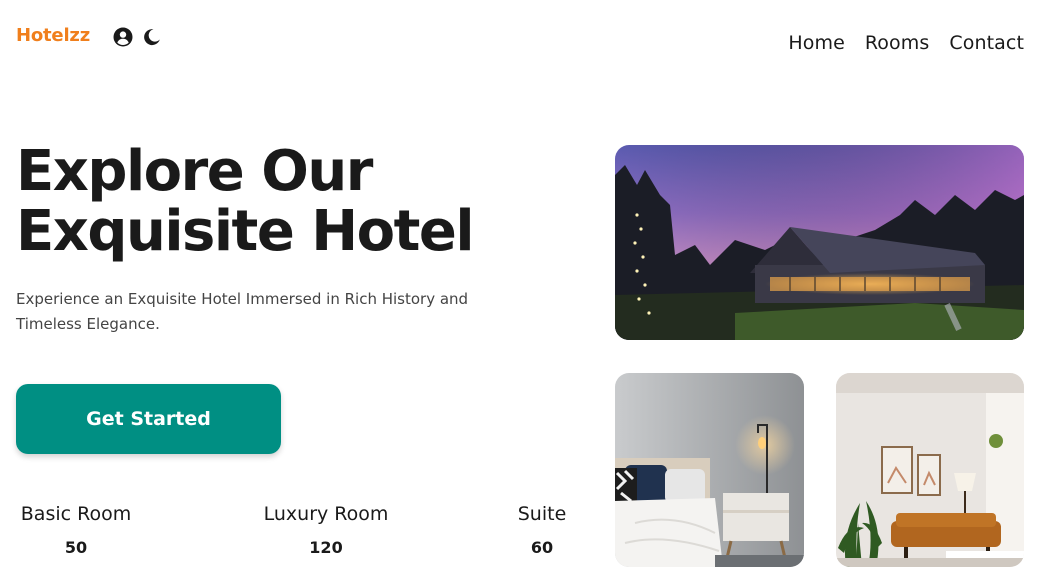  Describe the element at coordinates (76, 530) in the screenshot. I see `stat-basic-room: Basic Room 50` at that location.